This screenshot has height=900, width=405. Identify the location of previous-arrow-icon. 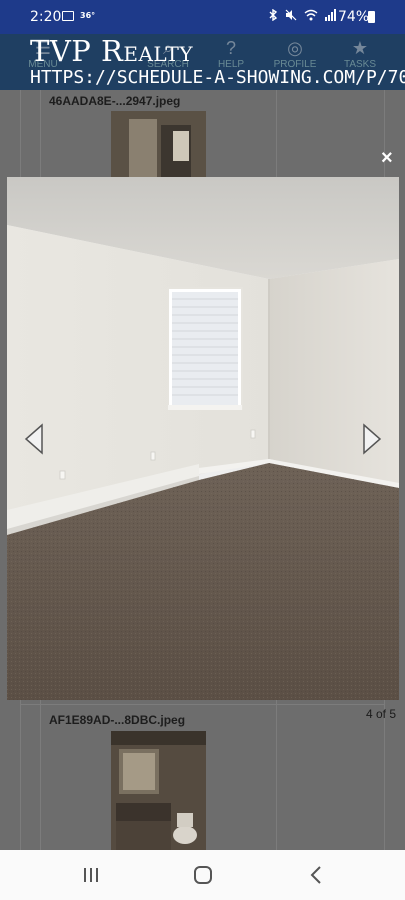
(34, 439).